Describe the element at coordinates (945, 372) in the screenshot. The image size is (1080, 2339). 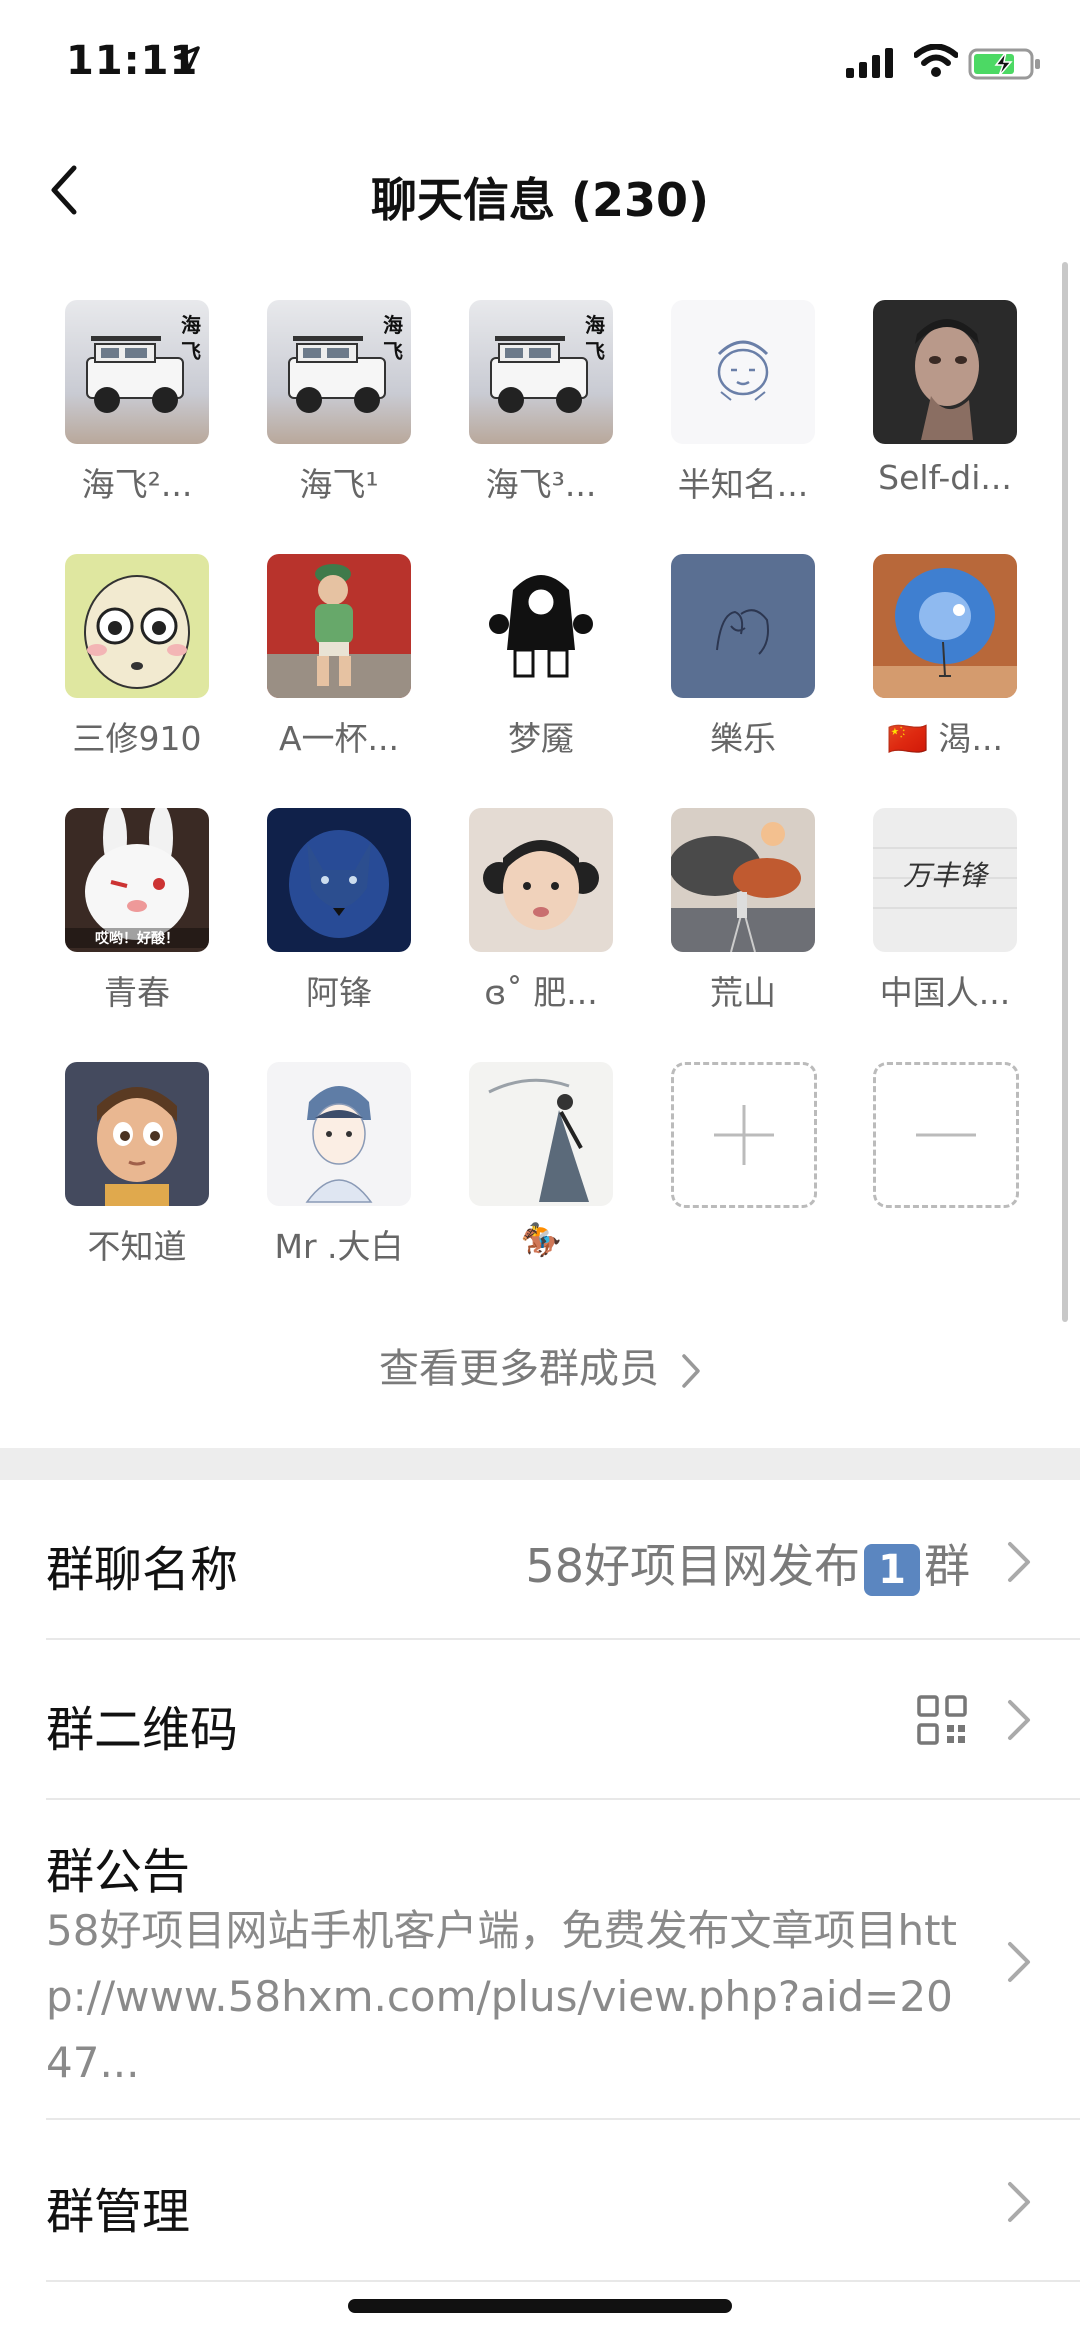
I see `man-portrait-avatar` at that location.